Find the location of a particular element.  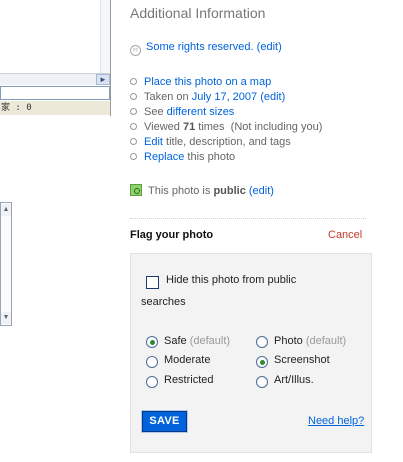

left-window-fragment: ► 家 : 0 is located at coordinates (55, 58).